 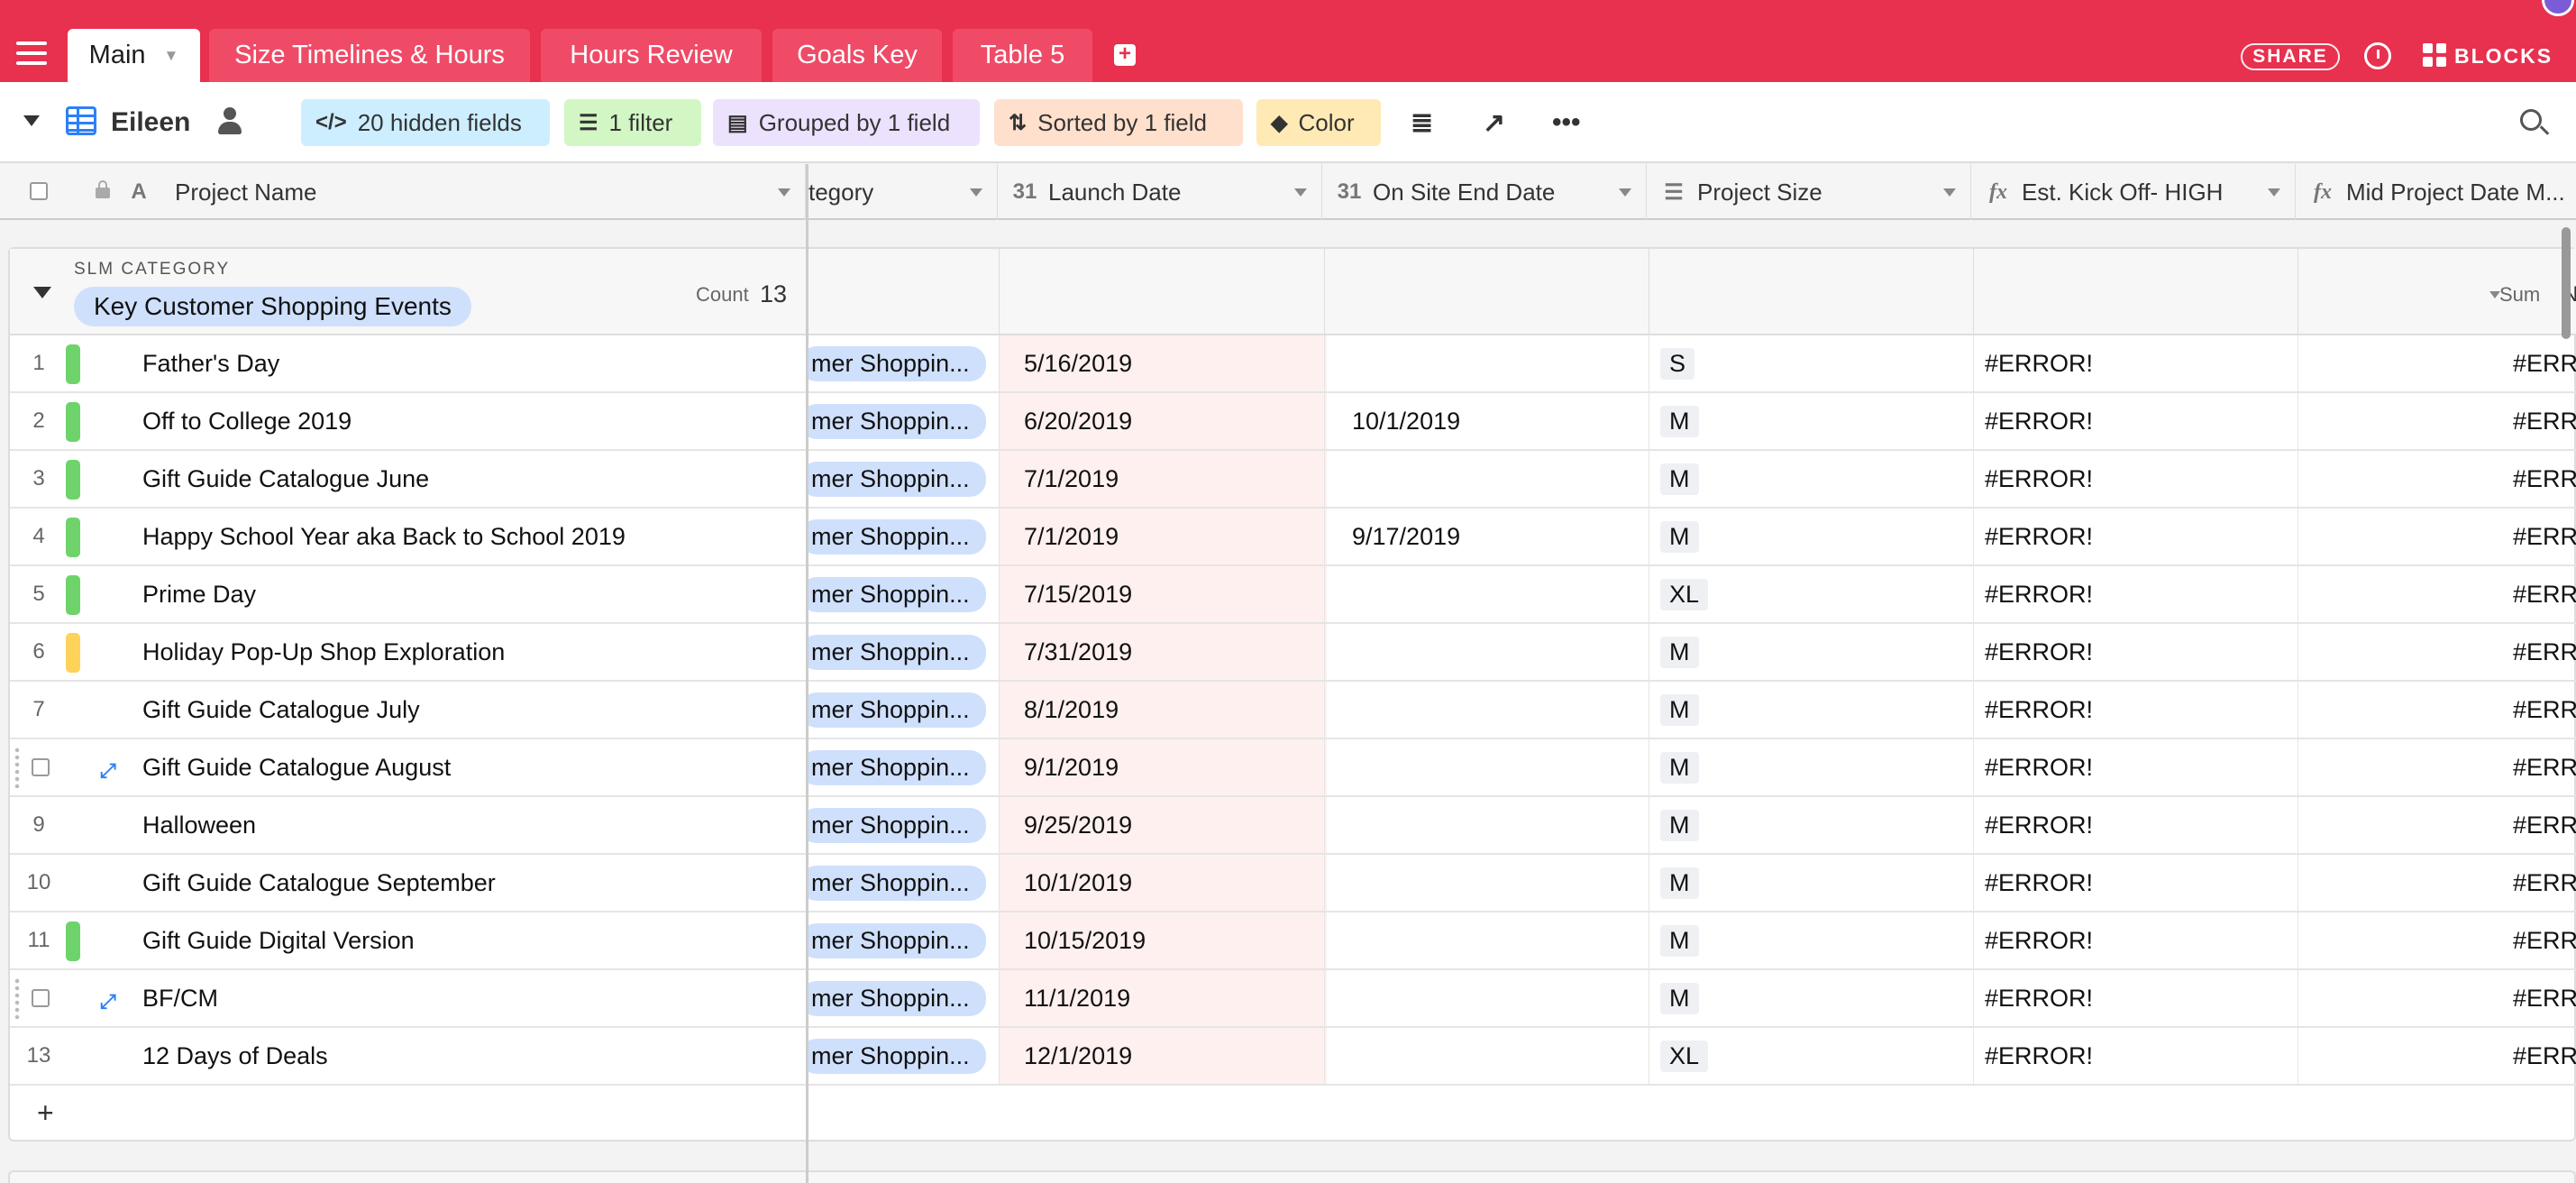 What do you see at coordinates (171, 56) in the screenshot?
I see `chevron-down-icon: ▼` at bounding box center [171, 56].